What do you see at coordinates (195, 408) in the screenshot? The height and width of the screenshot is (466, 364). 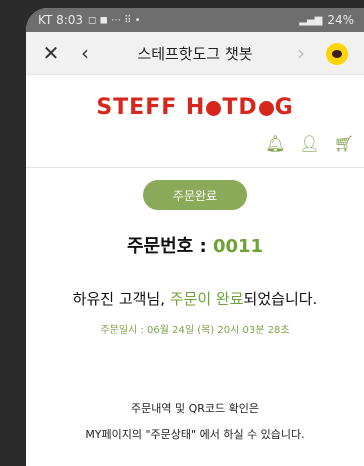 I see `info-line-1: 주문내역 및 QR코드 확인은` at bounding box center [195, 408].